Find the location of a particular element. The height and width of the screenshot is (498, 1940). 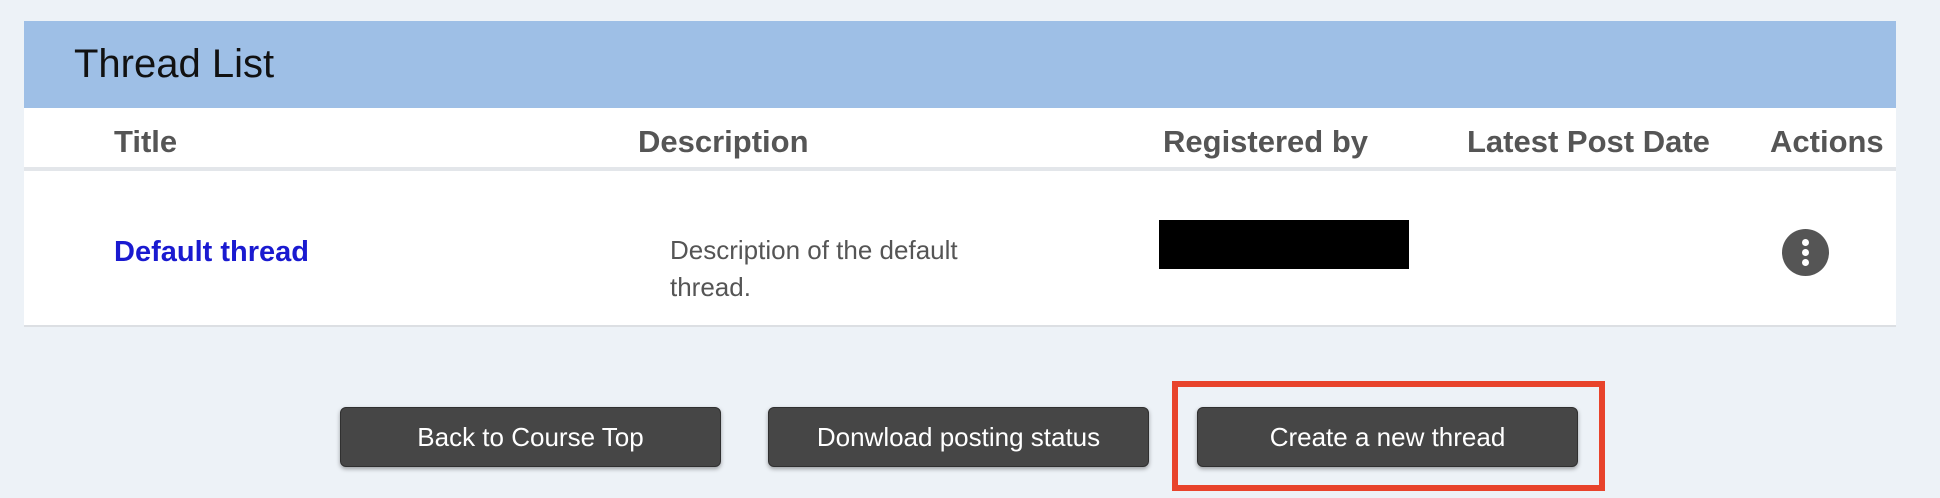

download-posting-status-button: Donwload posting status is located at coordinates (958, 437).